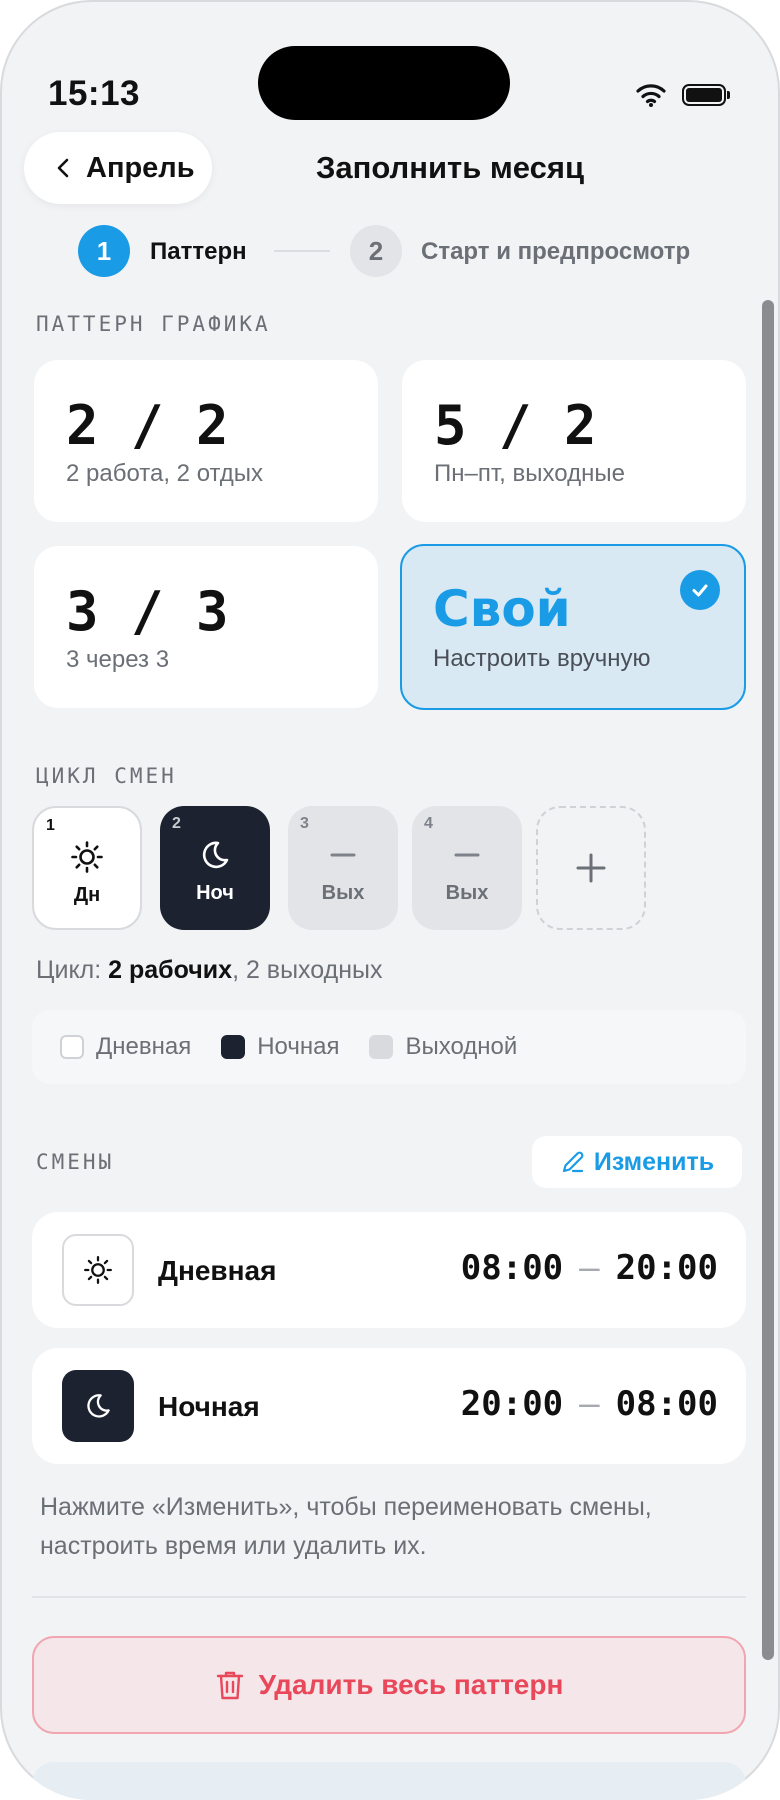  Describe the element at coordinates (50, 825) in the screenshot. I see `tile-number: 1` at that location.